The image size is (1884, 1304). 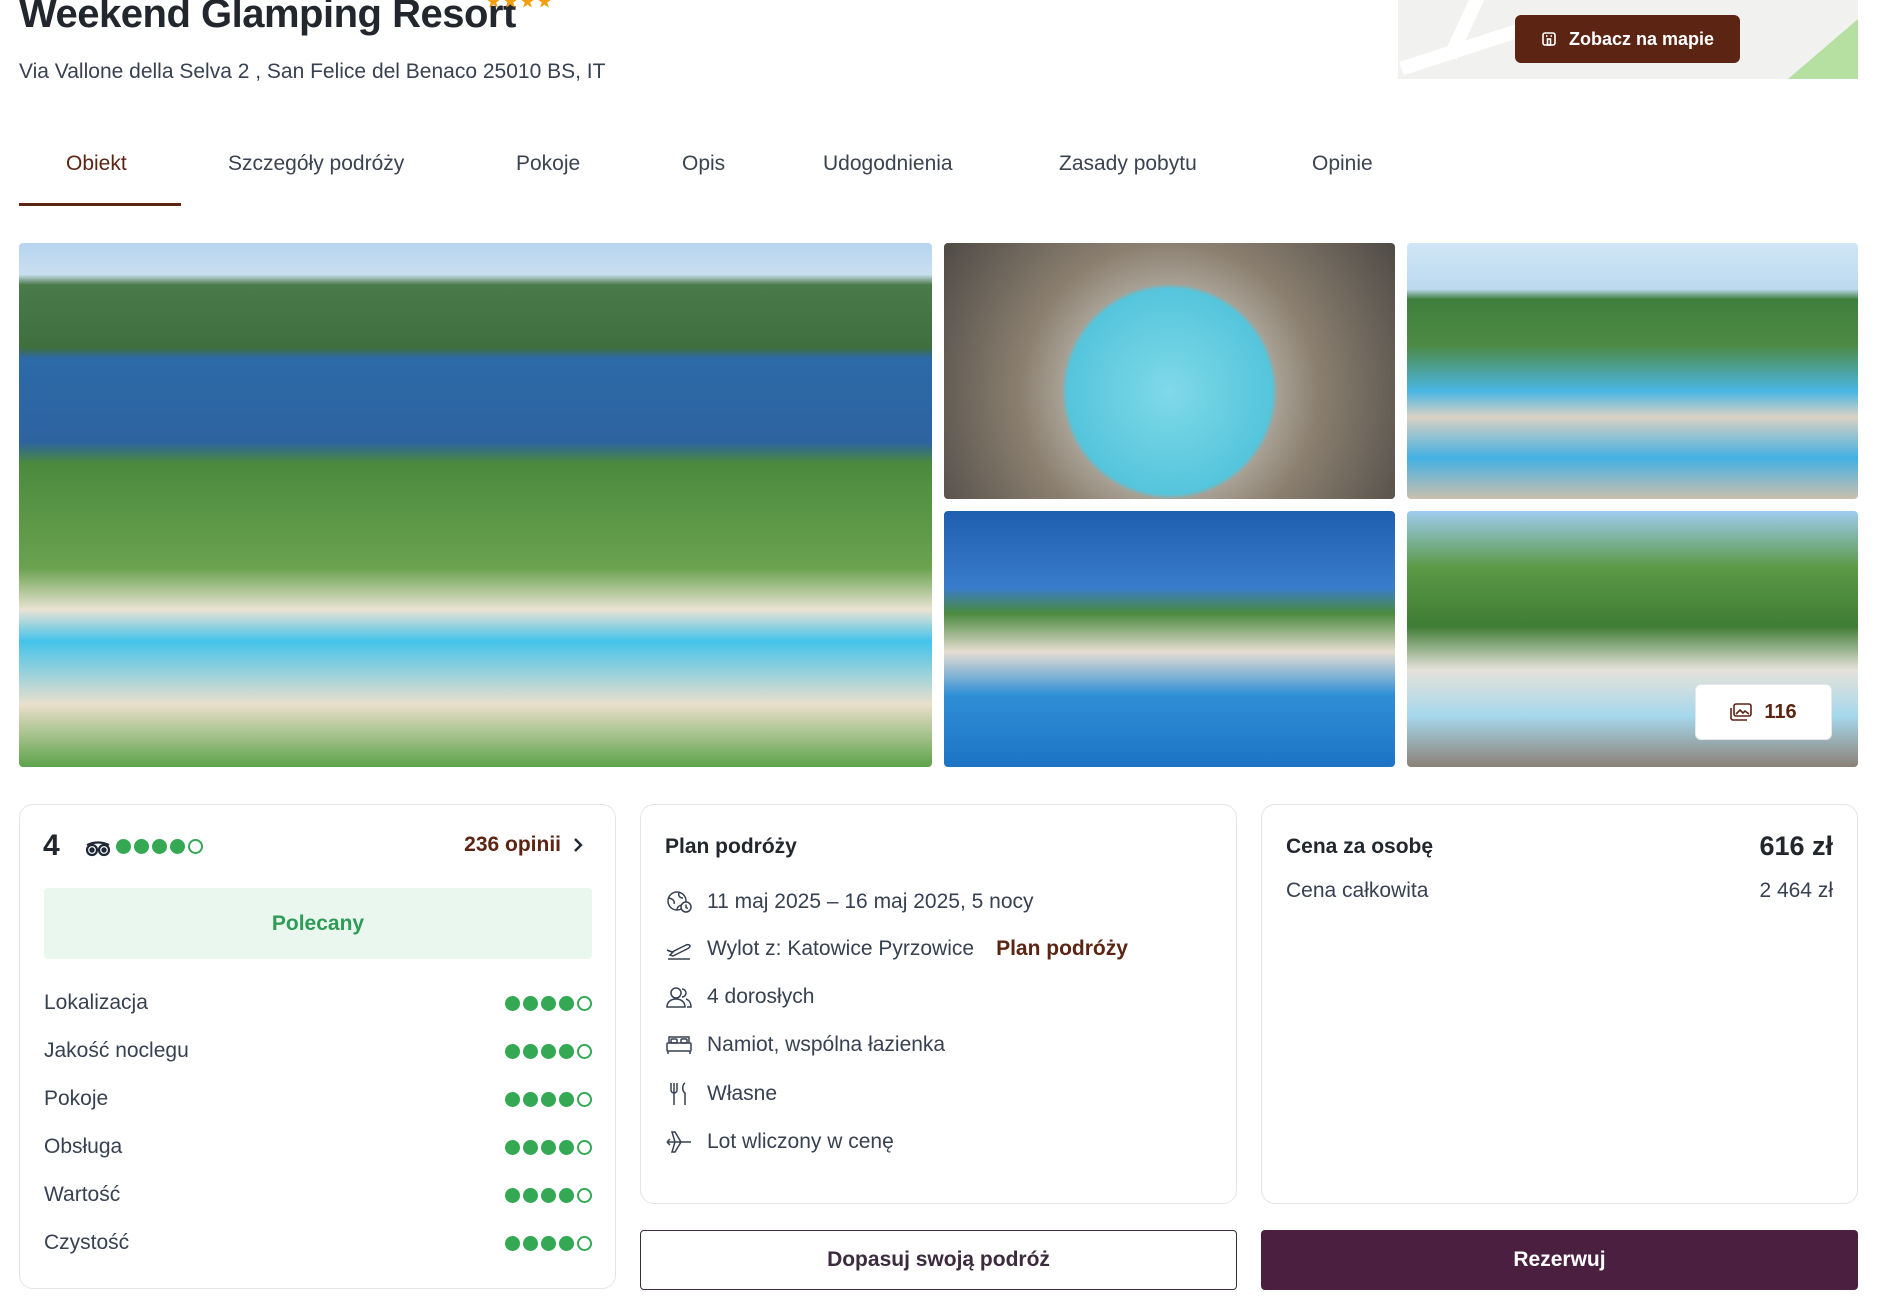 What do you see at coordinates (1360, 846) in the screenshot?
I see `price-per-person-label: Cena za osobę` at bounding box center [1360, 846].